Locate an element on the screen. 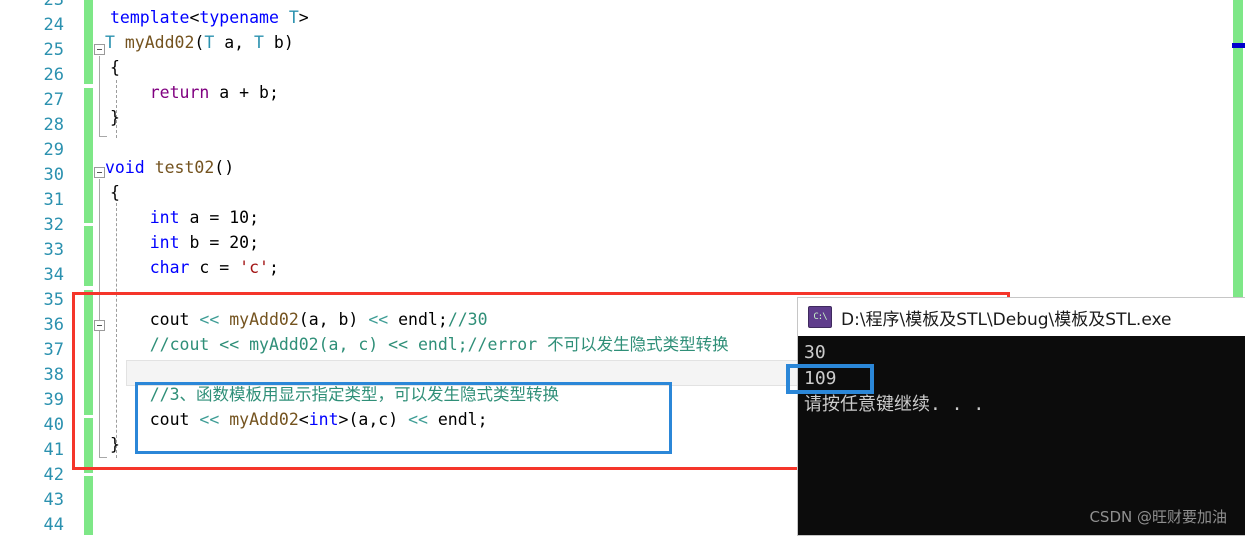 This screenshot has height=538, width=1245. code-line-24: template<typename T> is located at coordinates (209, 17).